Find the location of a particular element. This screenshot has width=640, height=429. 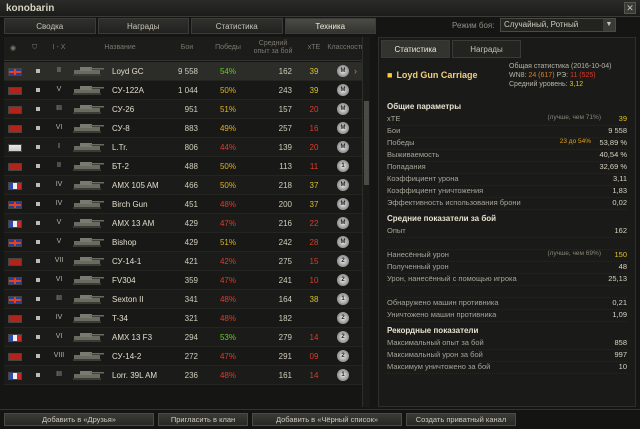

vehicle-battles: 236 is located at coordinates (191, 375).